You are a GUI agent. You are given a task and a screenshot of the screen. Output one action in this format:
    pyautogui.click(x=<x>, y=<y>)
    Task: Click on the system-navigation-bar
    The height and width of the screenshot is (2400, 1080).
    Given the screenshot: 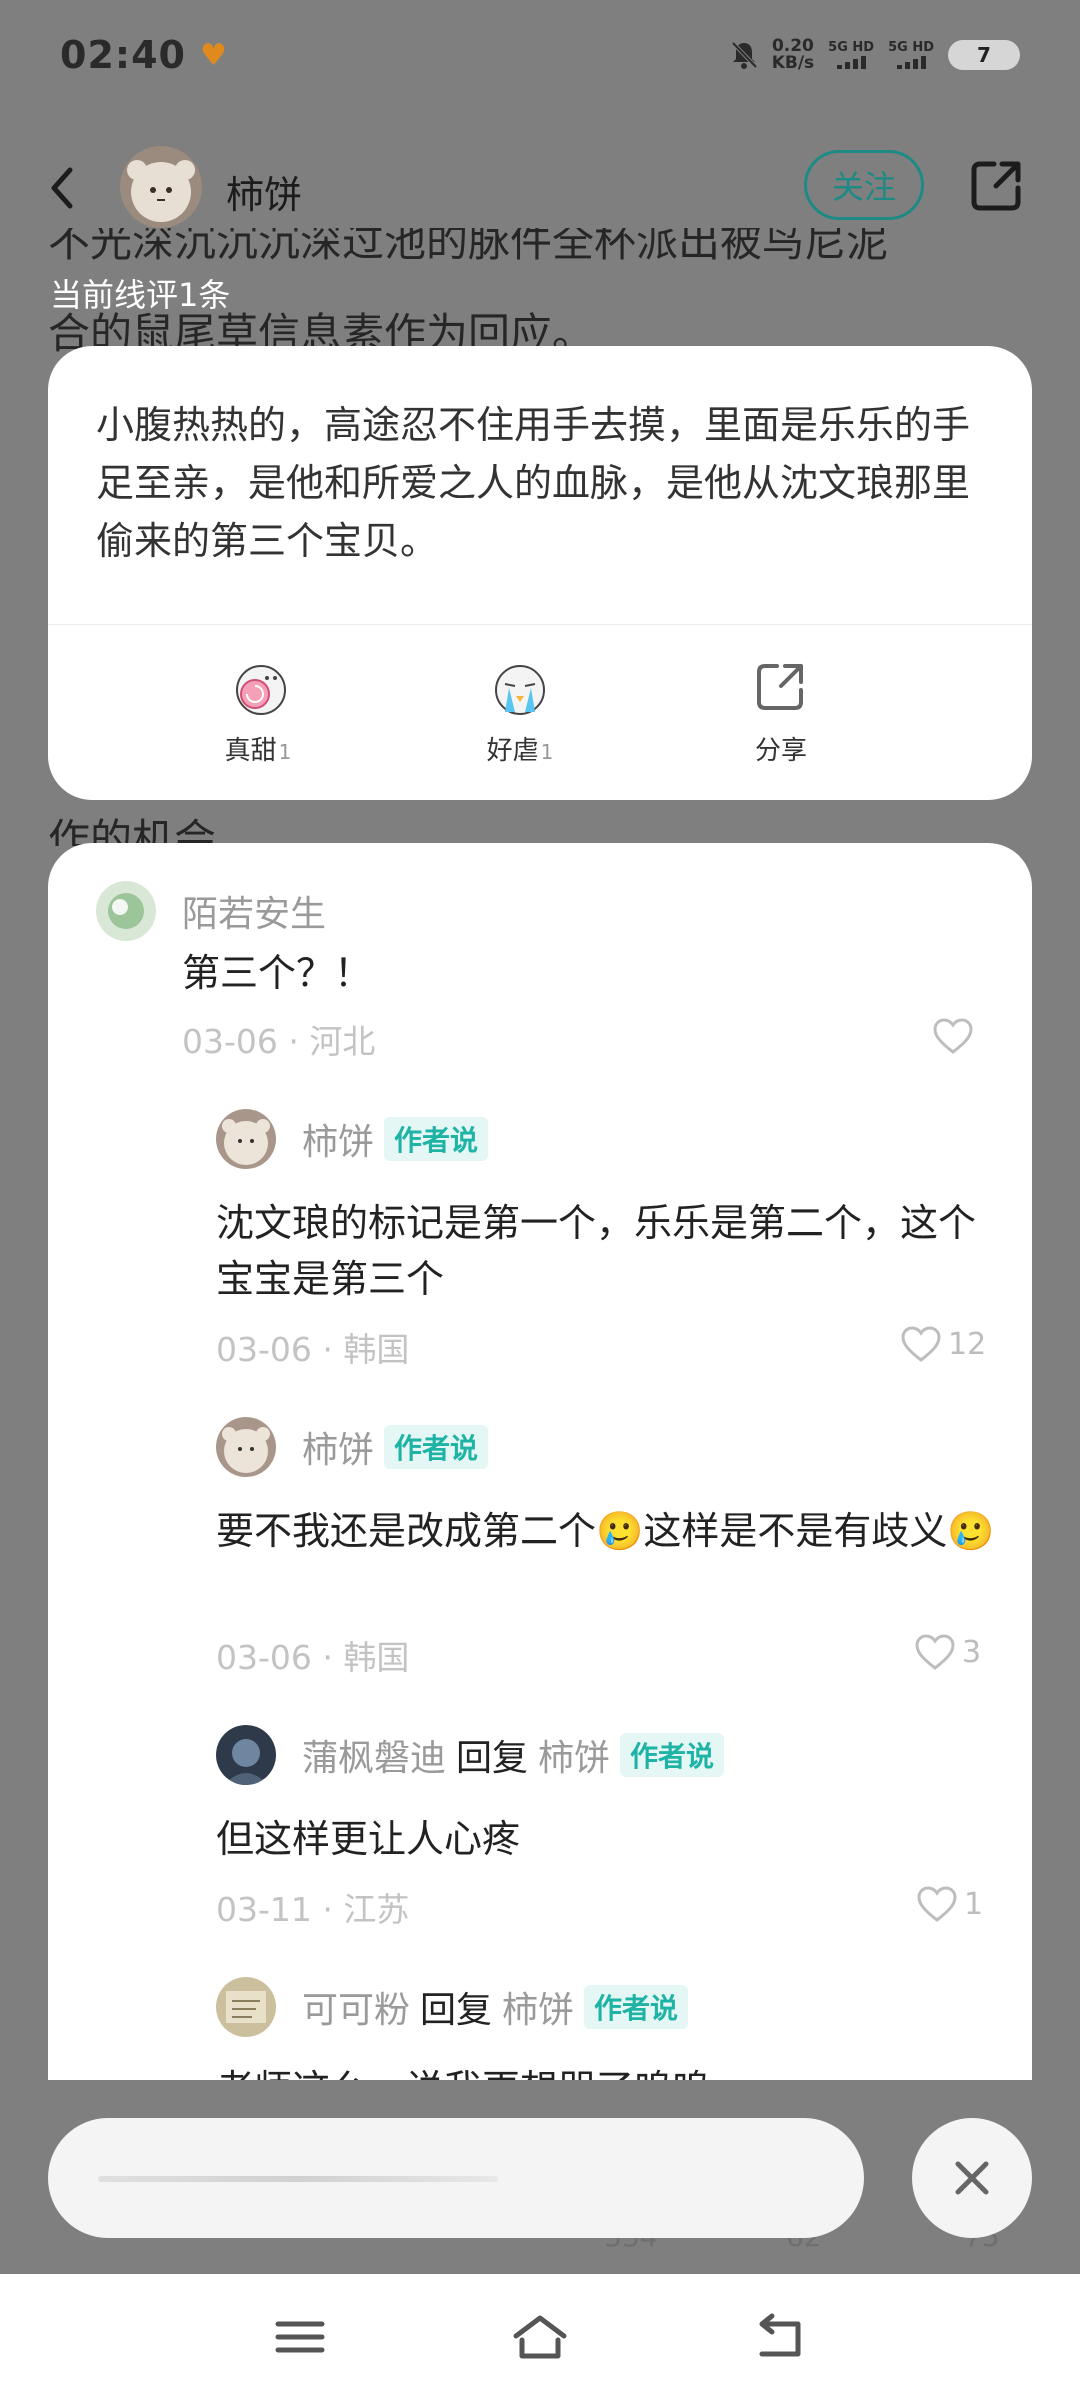 What is the action you would take?
    pyautogui.click(x=540, y=2337)
    